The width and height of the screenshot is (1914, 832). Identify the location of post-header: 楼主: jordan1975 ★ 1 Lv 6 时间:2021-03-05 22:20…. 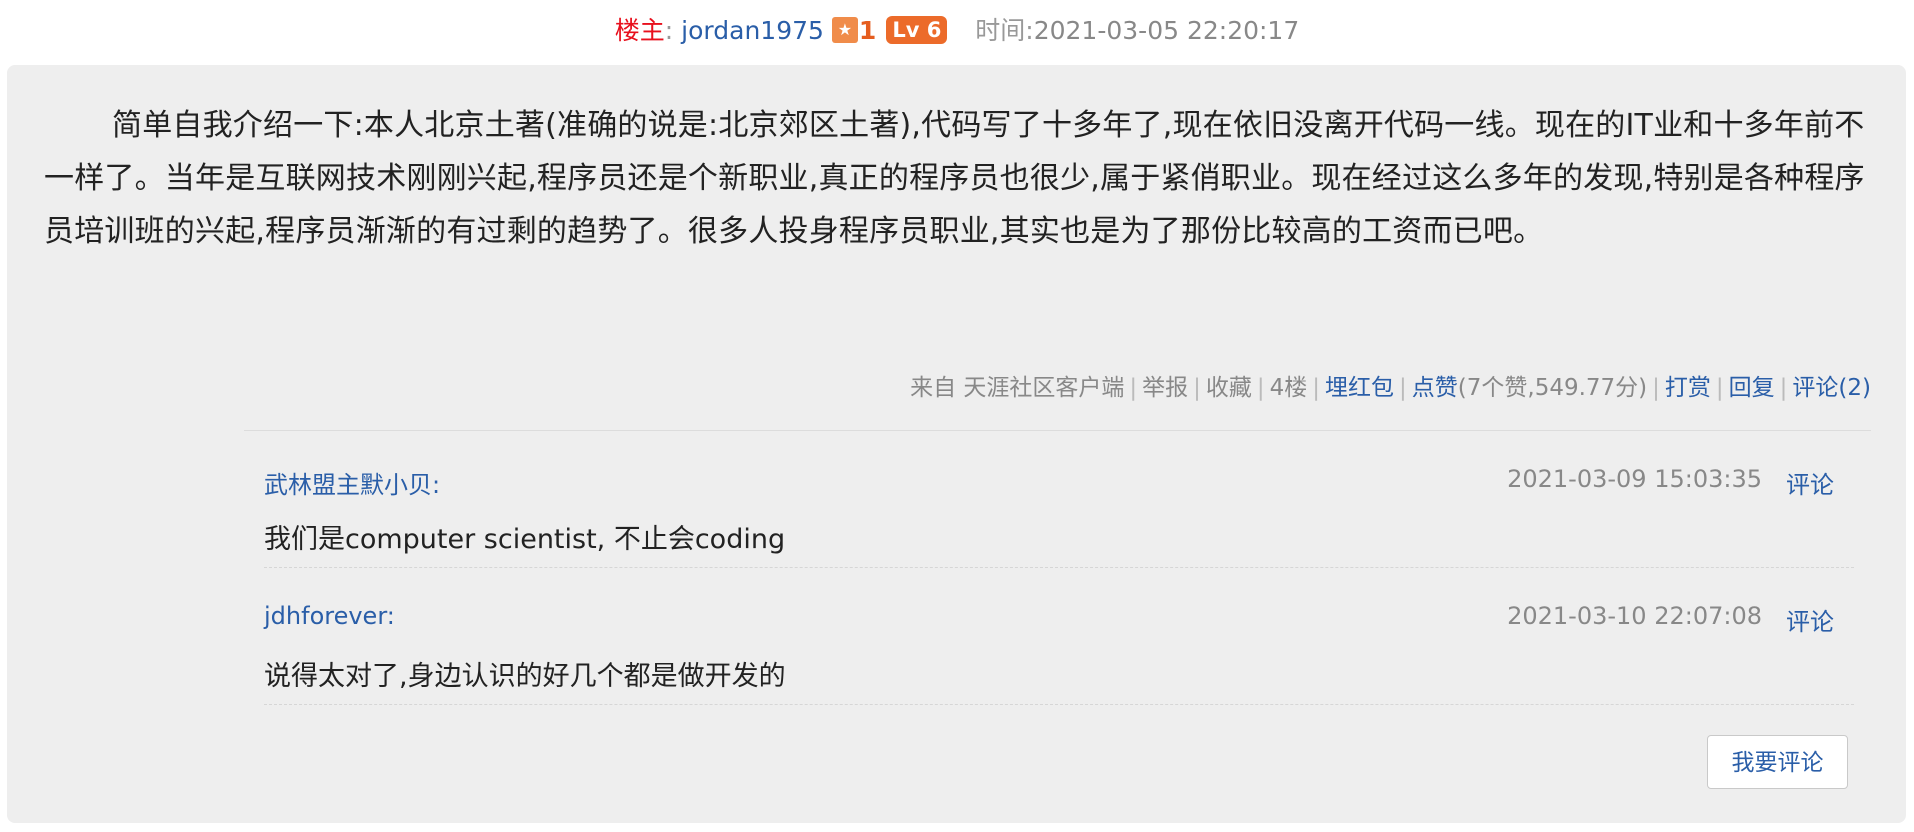
(957, 31).